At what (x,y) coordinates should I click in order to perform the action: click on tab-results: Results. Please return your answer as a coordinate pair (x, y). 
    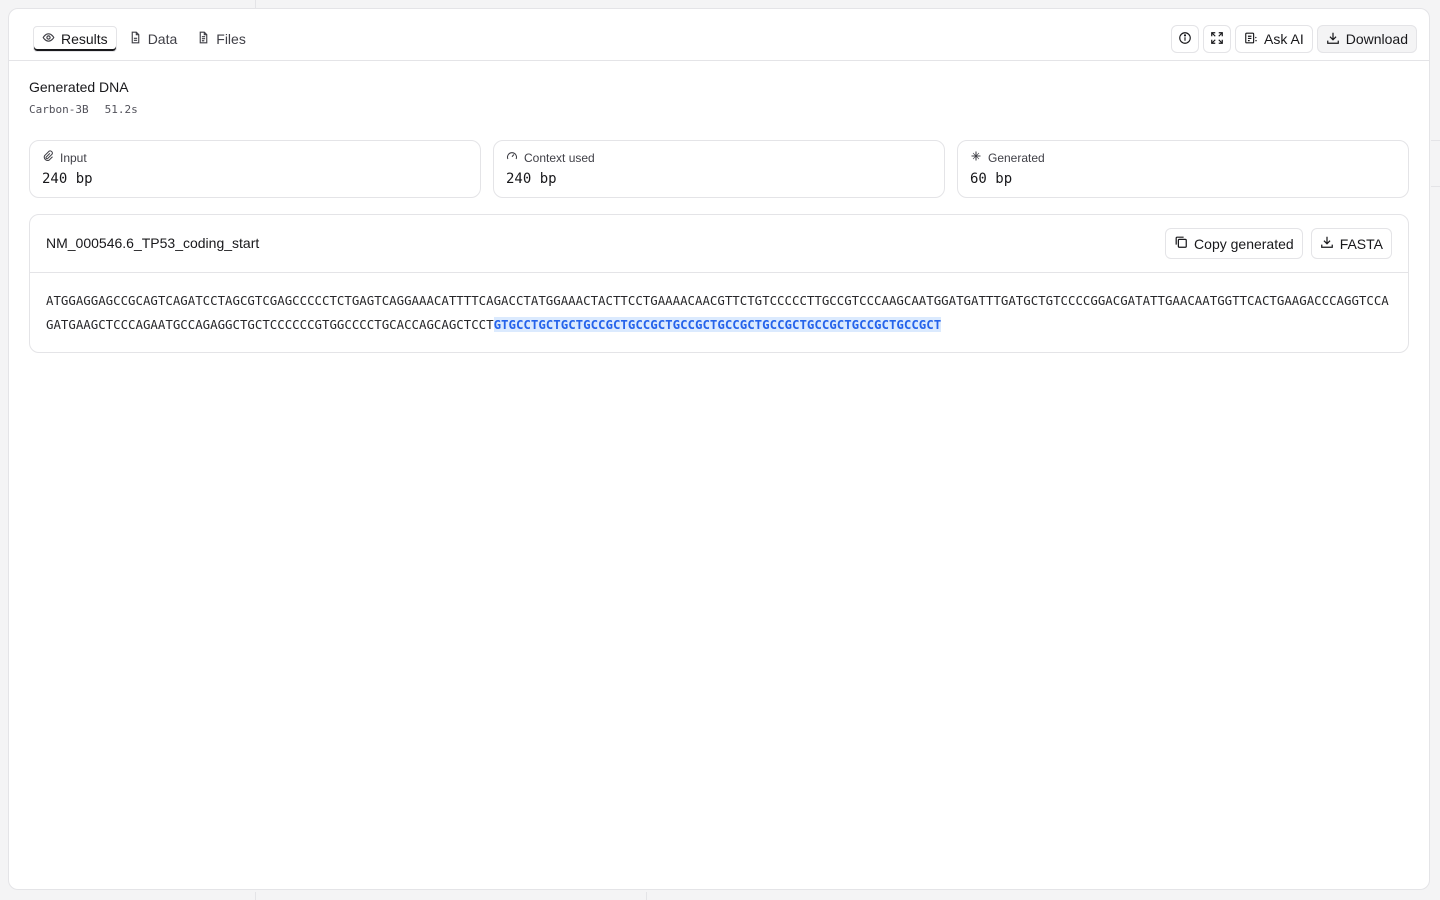
    Looking at the image, I should click on (75, 39).